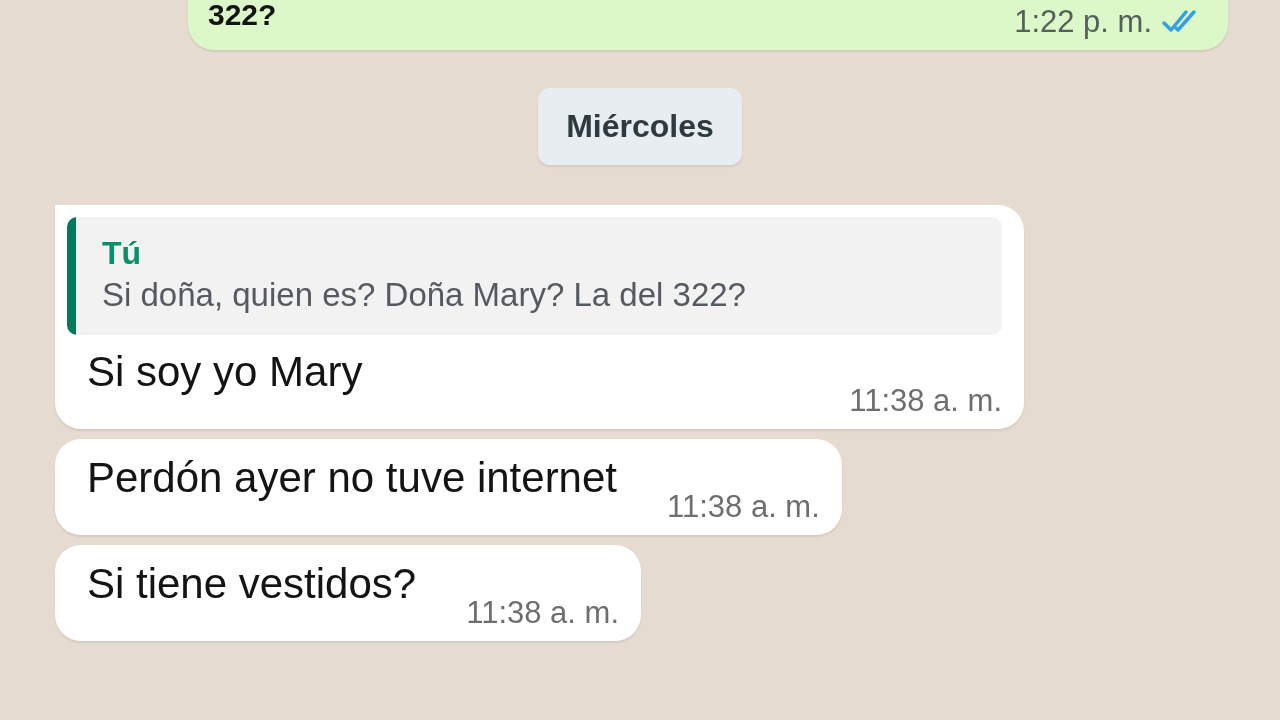  Describe the element at coordinates (225, 372) in the screenshot. I see `message-text: Si soy yo Mary` at that location.